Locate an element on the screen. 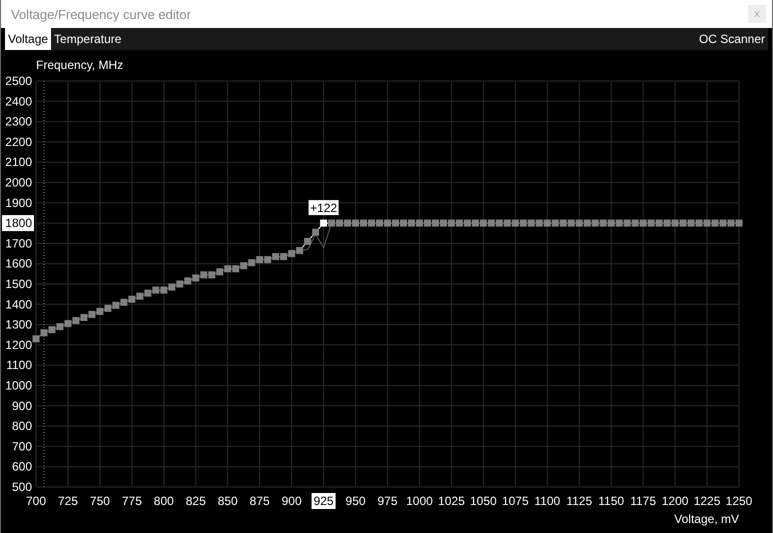  y-tick-label: 2500 is located at coordinates (18, 81).